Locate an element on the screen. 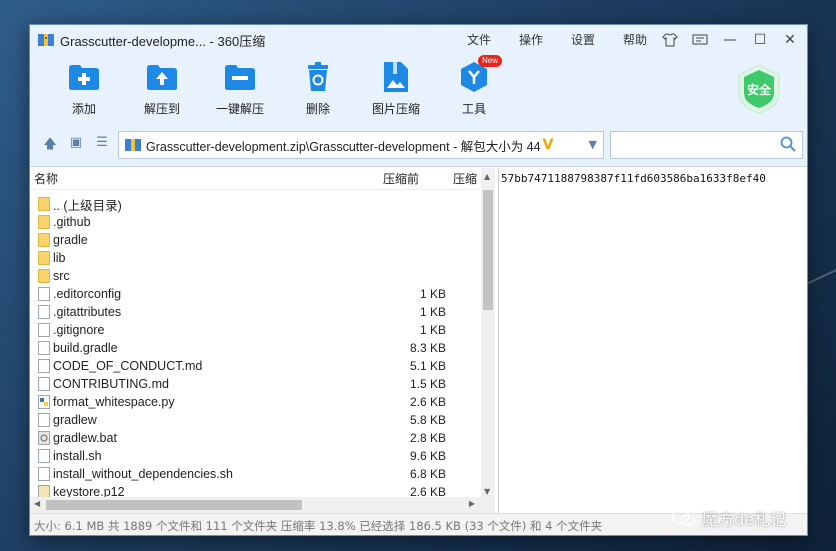 This screenshot has height=551, width=836. file-row: .editorconfig 1 KB is located at coordinates (255, 294).